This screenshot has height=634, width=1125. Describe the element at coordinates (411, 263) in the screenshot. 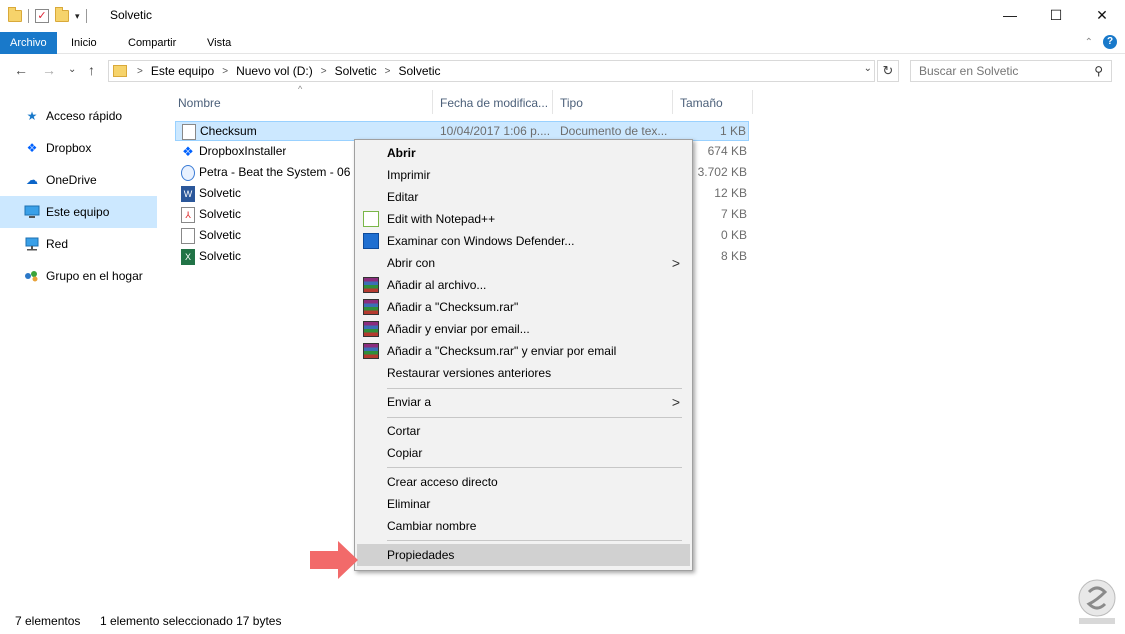

I see `menu-item-label: Abrir con` at that location.